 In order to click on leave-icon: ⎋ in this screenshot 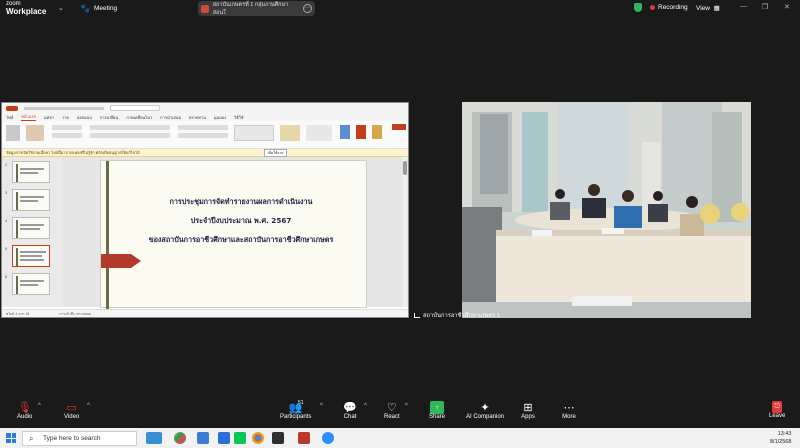, I will do `click(777, 407)`.